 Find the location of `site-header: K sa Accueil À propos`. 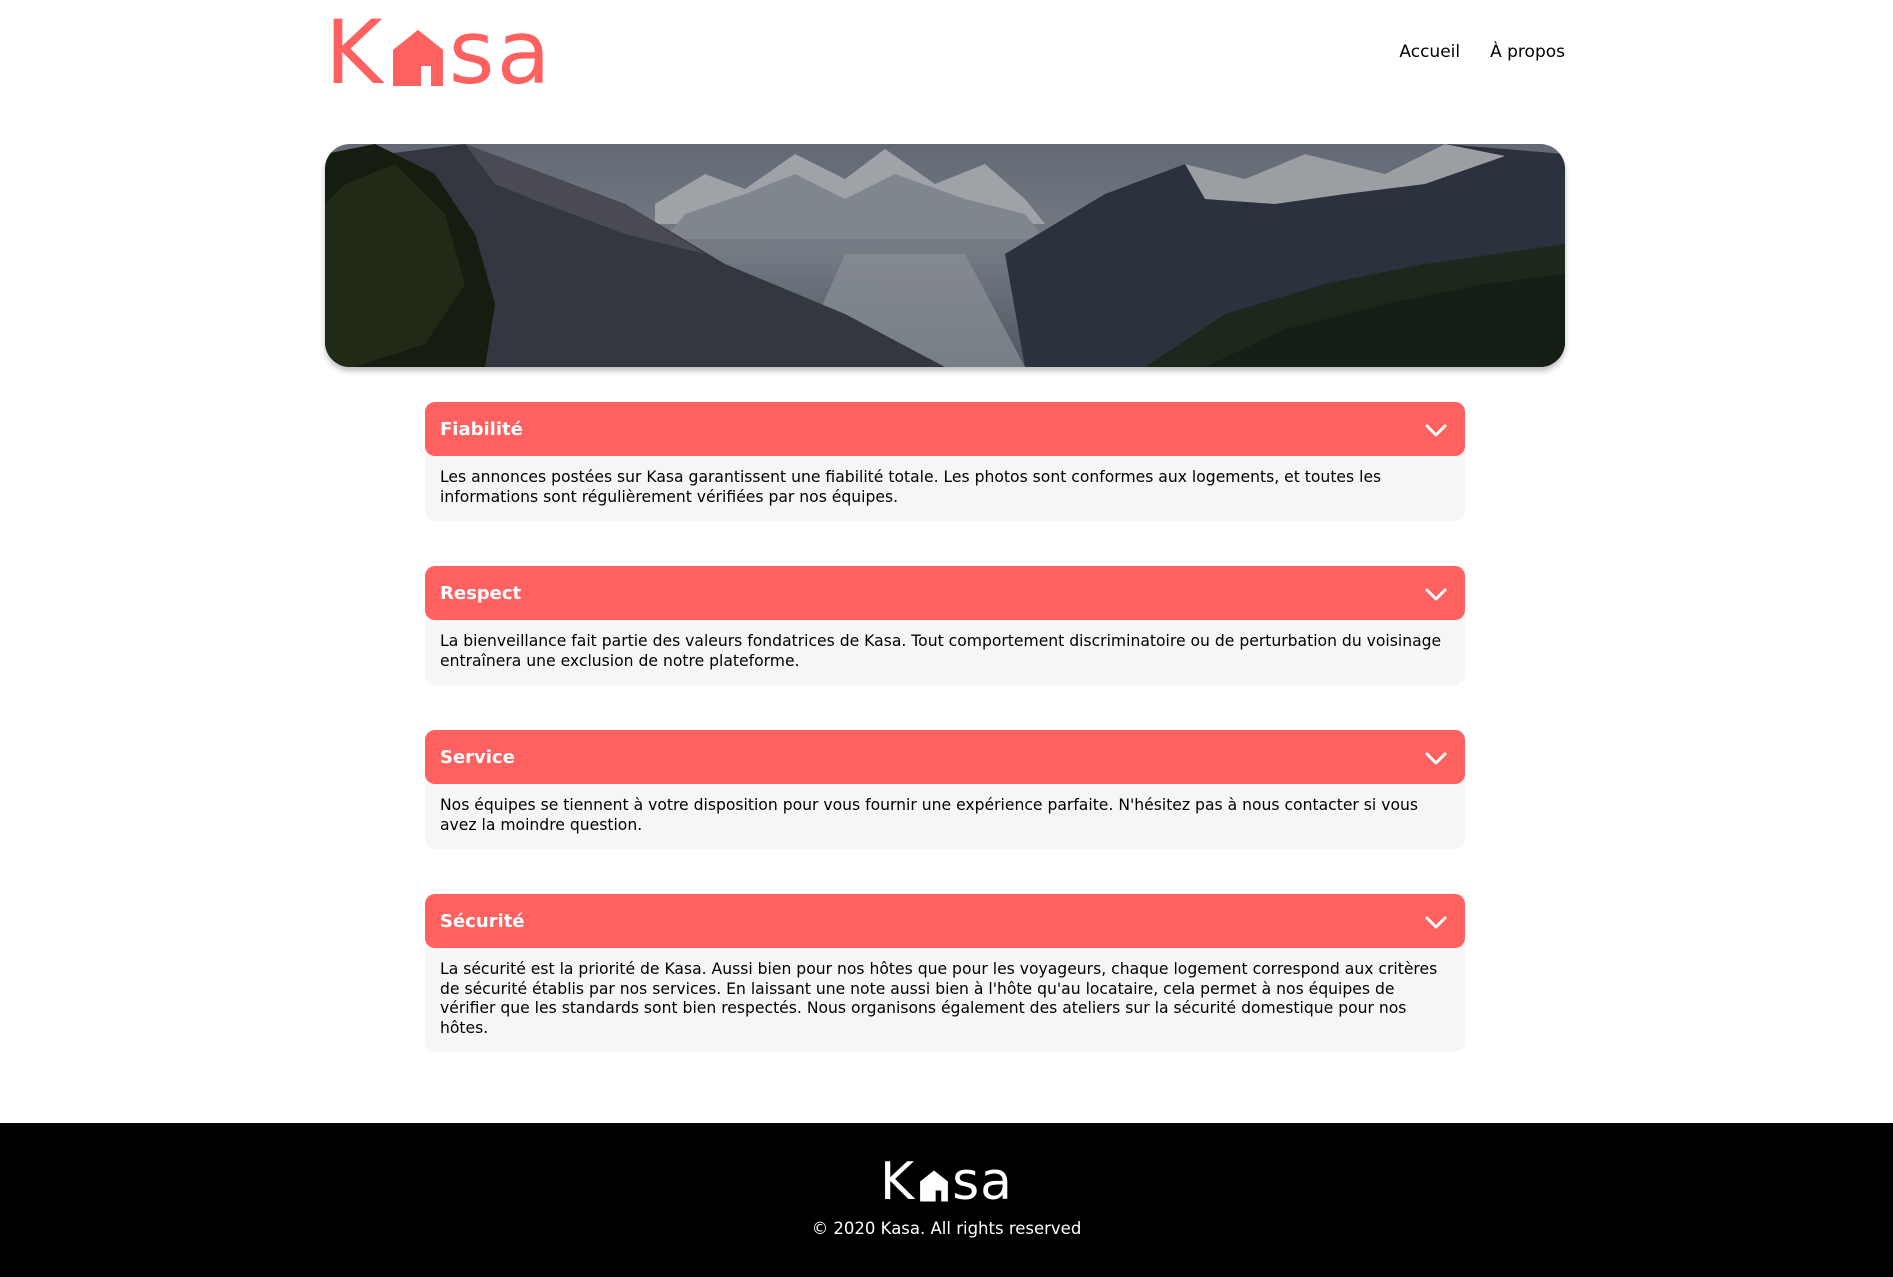

site-header: K sa Accueil À propos is located at coordinates (945, 52).